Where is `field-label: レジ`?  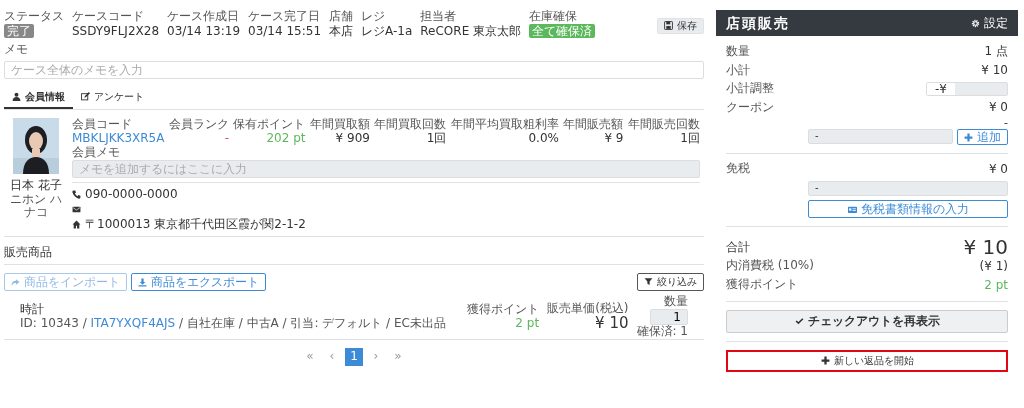 field-label: レジ is located at coordinates (373, 17).